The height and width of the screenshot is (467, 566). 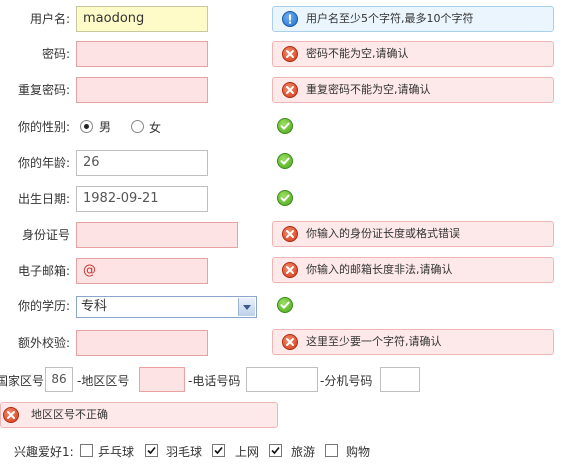 What do you see at coordinates (413, 54) in the screenshot?
I see `password-tip: 密码不能为空,请确认` at bounding box center [413, 54].